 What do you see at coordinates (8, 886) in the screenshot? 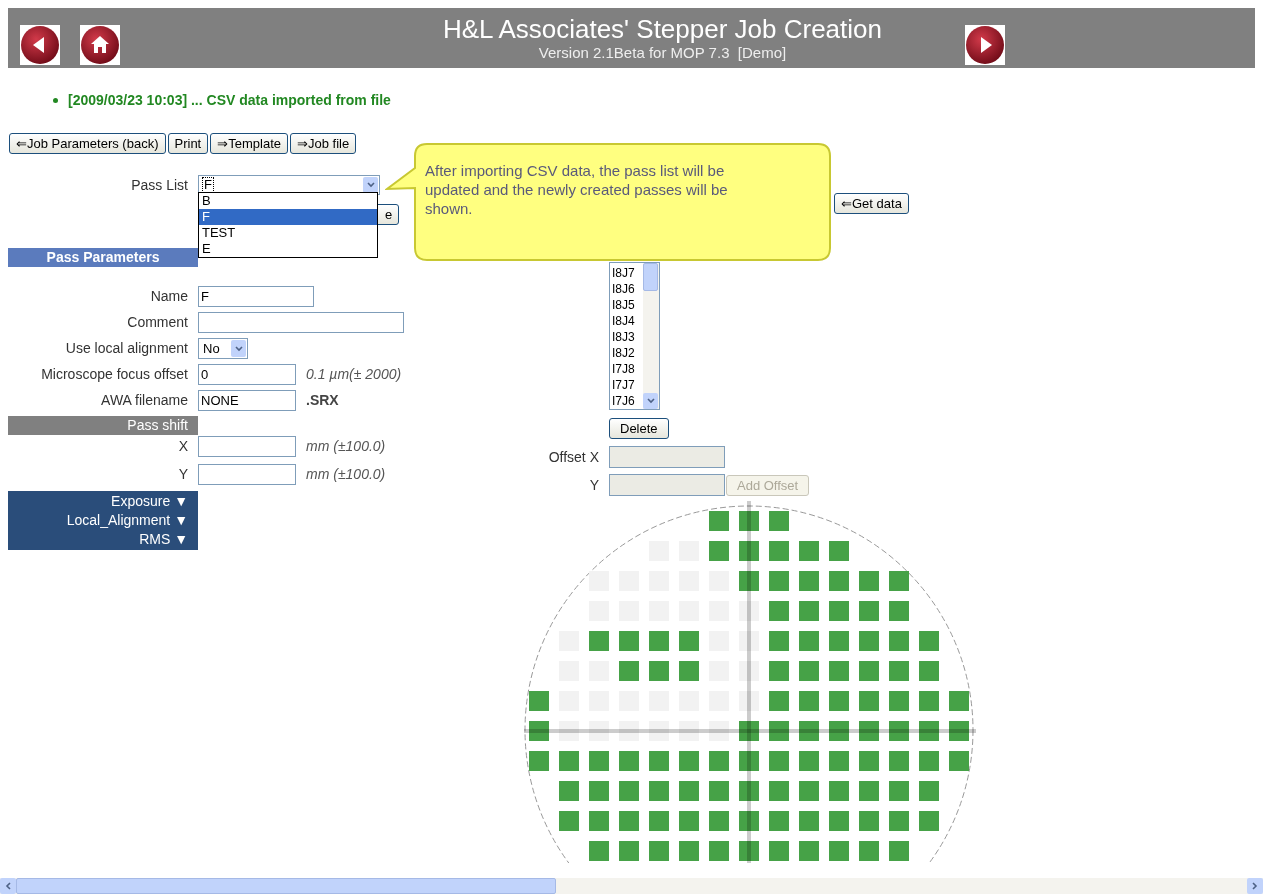
I see `scroll-left-icon` at bounding box center [8, 886].